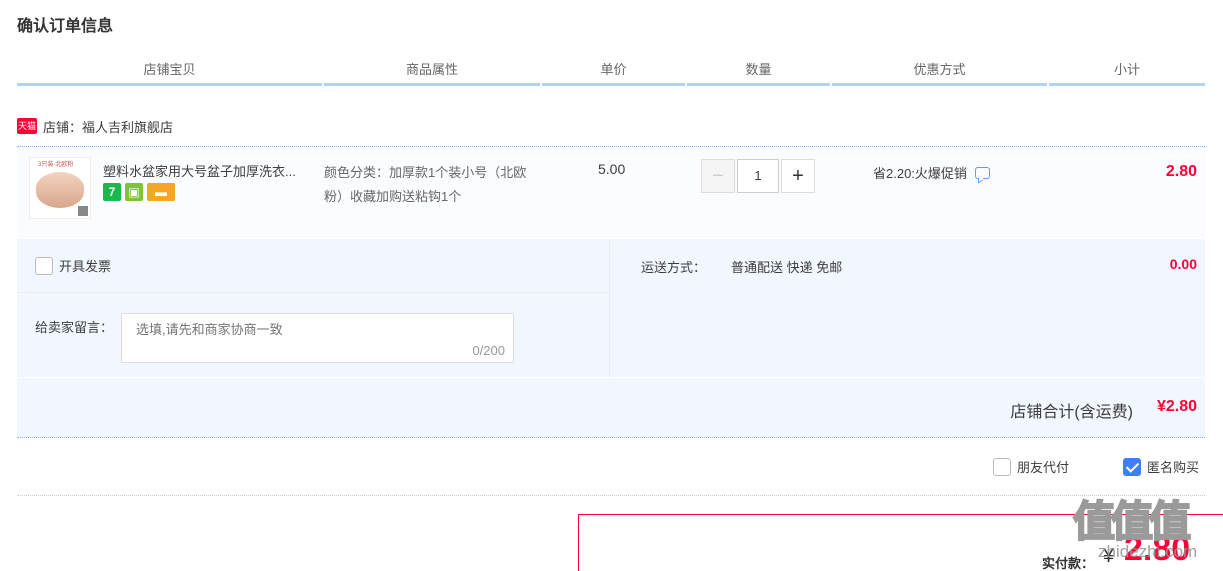 The width and height of the screenshot is (1223, 571). I want to click on column-header-unit-price: 单价, so click(613, 71).